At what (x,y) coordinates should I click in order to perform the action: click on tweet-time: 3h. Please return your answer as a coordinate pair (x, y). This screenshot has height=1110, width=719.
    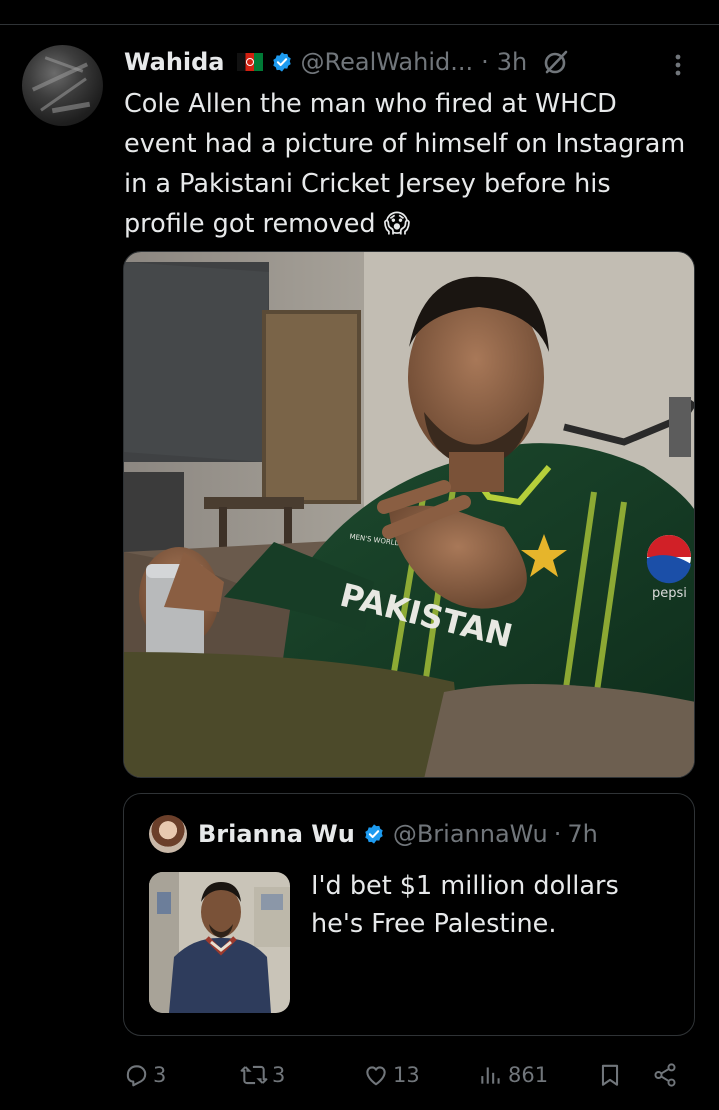
    Looking at the image, I should click on (512, 62).